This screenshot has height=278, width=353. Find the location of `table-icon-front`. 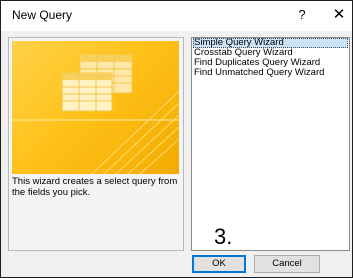

table-icon-front is located at coordinates (87, 92).